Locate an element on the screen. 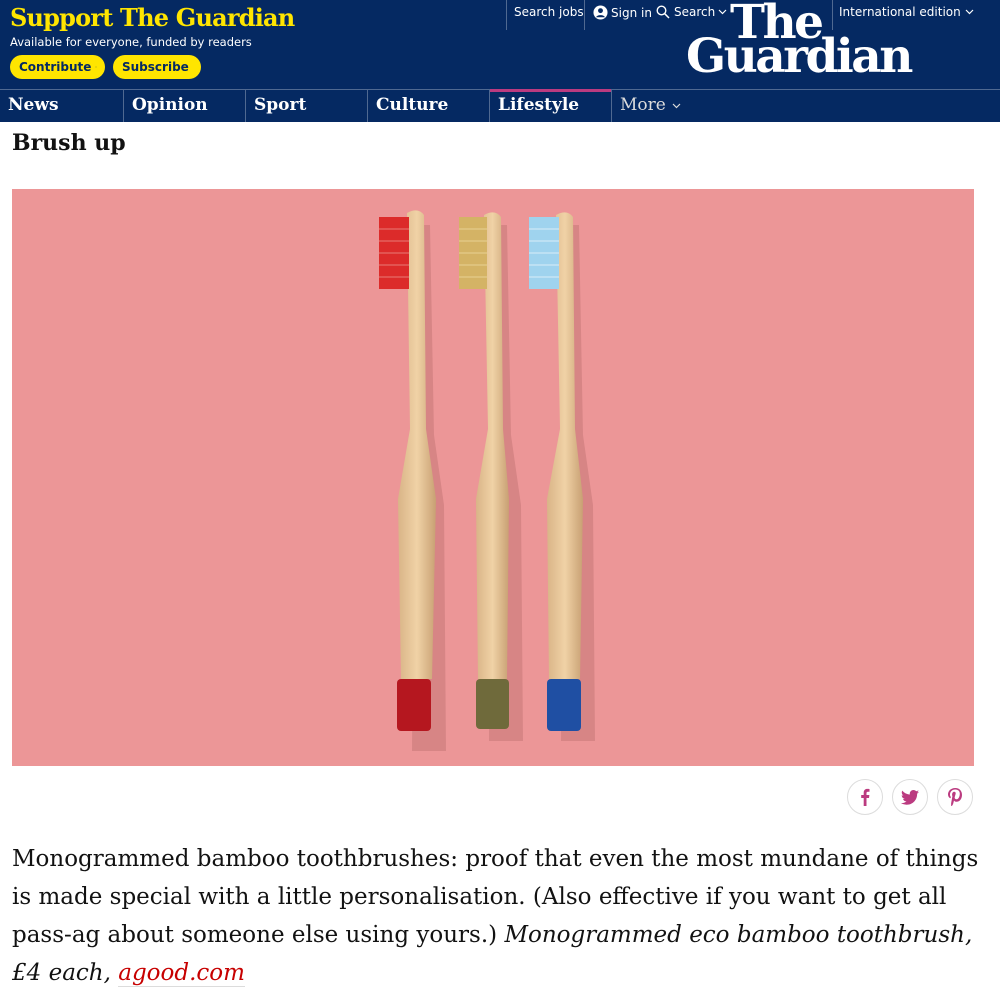  nav-item-opinion: Opinion is located at coordinates (184, 106).